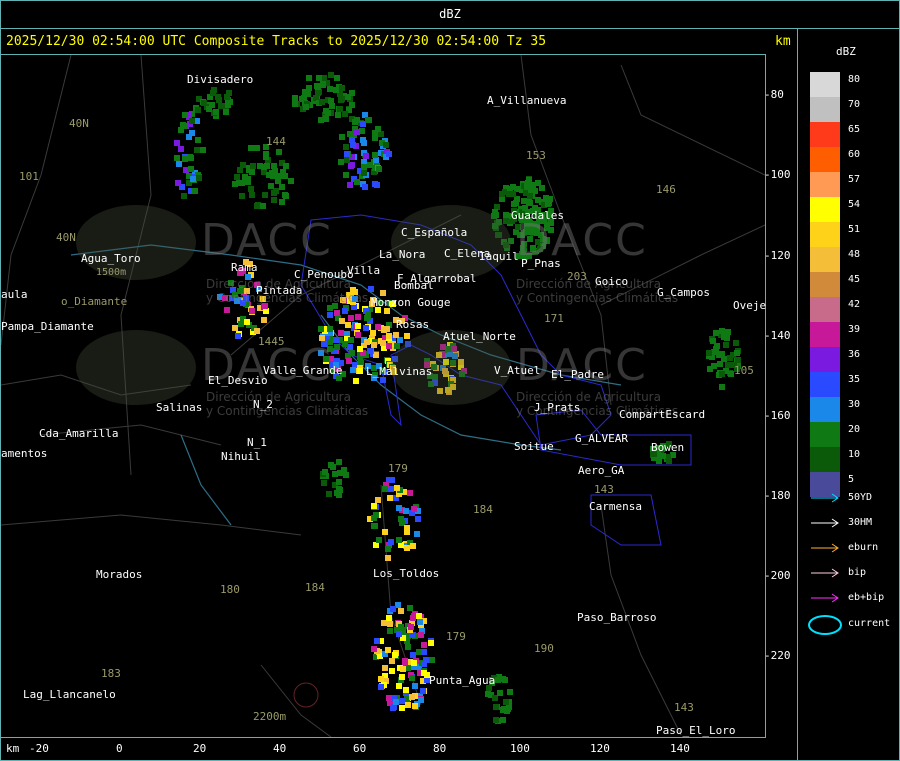 This screenshot has height=761, width=900. I want to click on place-label: Cda_Amarilla, so click(79, 433).